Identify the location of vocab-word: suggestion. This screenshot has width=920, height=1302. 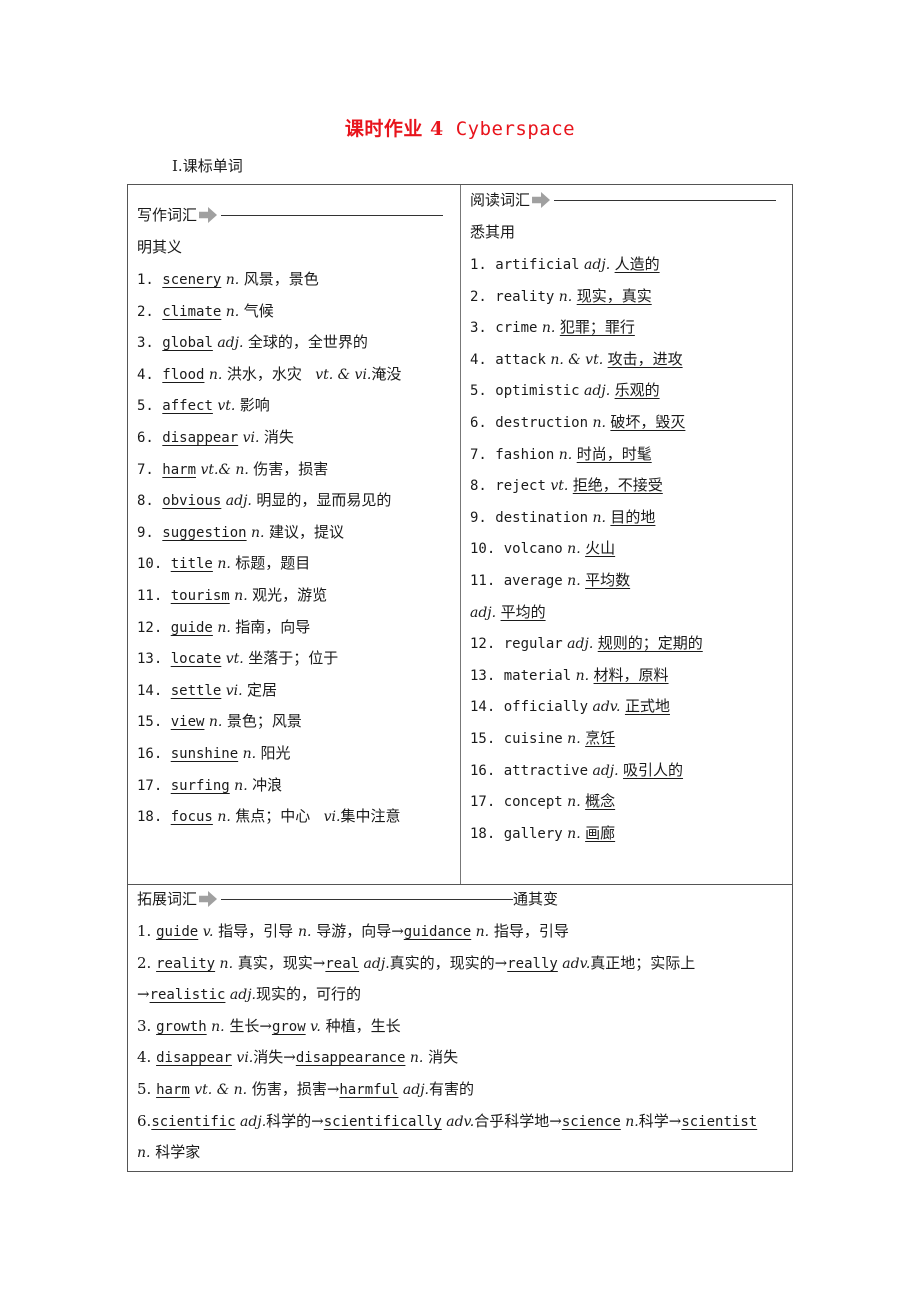
(204, 532).